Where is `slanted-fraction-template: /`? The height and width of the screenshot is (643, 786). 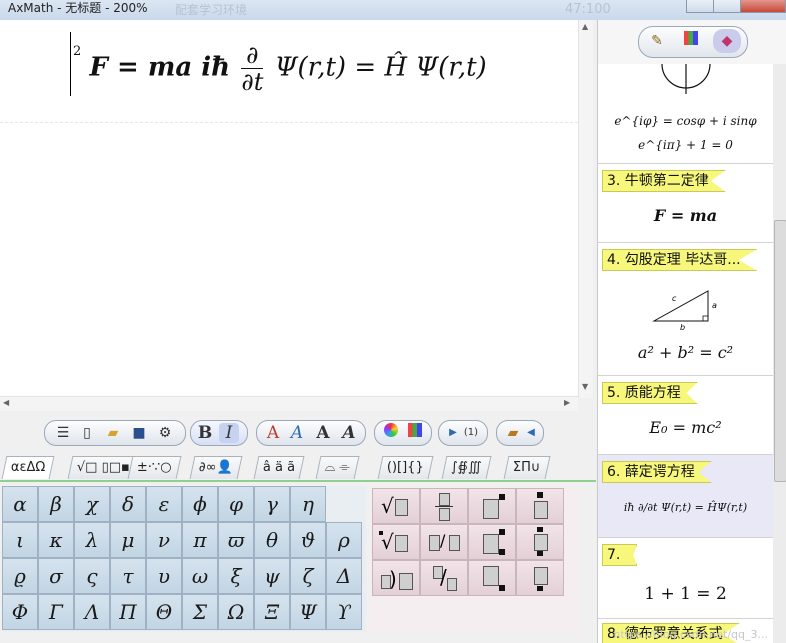
slanted-fraction-template: / is located at coordinates (444, 578).